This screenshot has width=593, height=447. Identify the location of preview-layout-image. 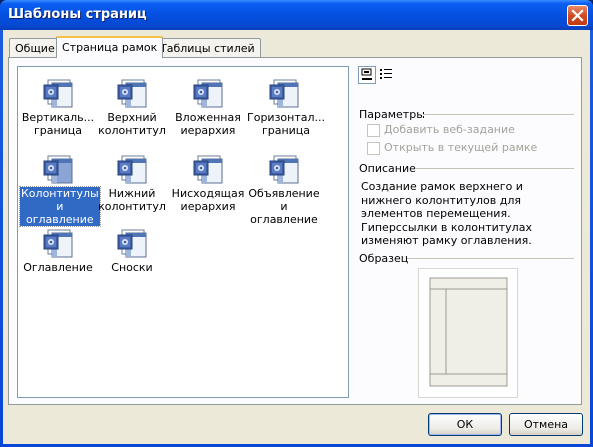
(468, 333).